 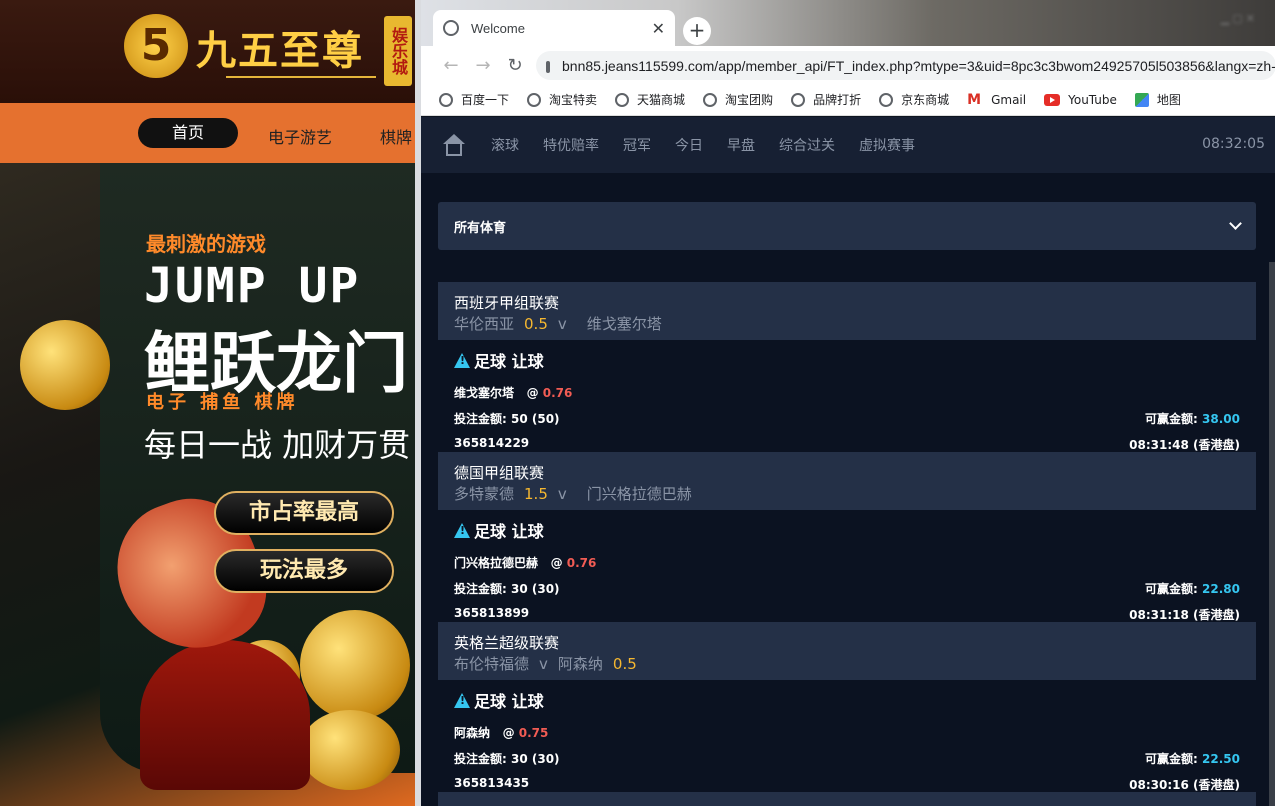 What do you see at coordinates (847, 588) in the screenshot?
I see `stake-row: 投注金额: 30 (30) 可赢金额: 22.80` at bounding box center [847, 588].